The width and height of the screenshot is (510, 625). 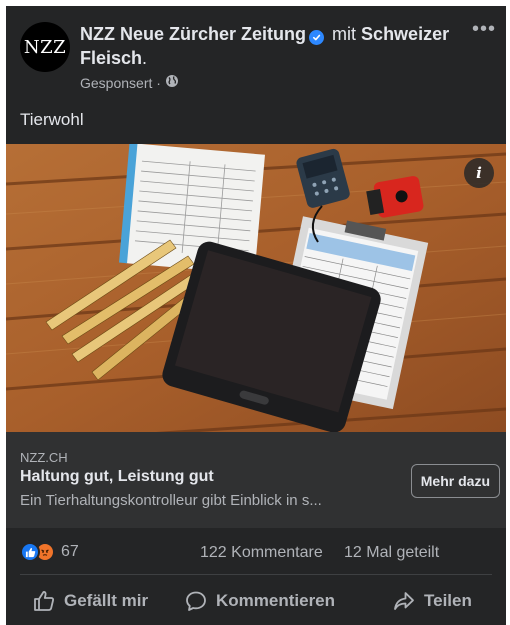 I want to click on reaction-count: 67, so click(x=70, y=551).